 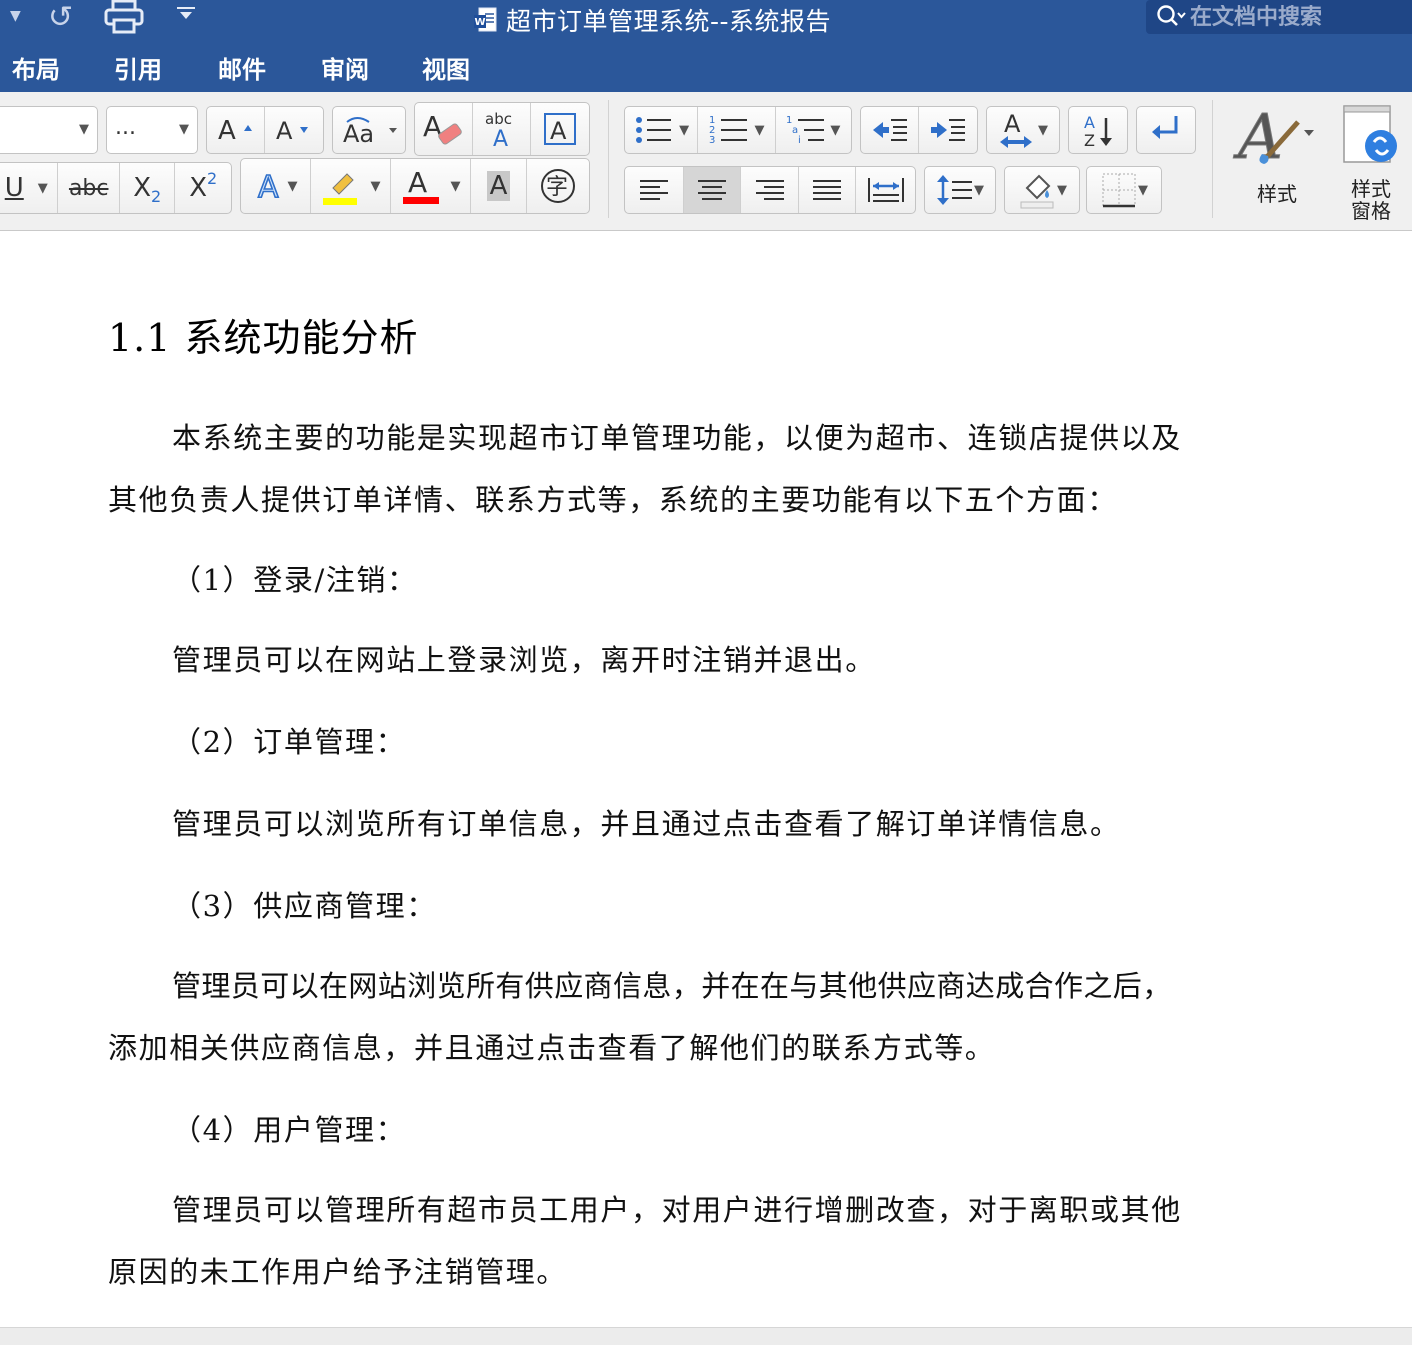 I want to click on list-heading: （2）订单管理：, so click(x=289, y=742).